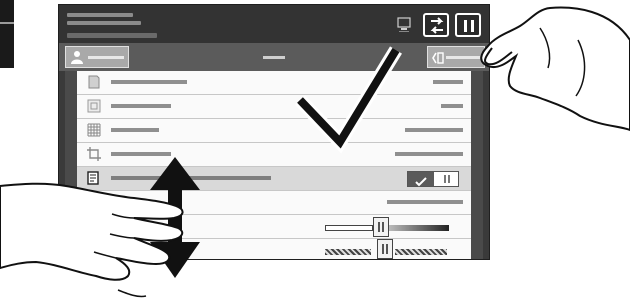 This screenshot has width=630, height=304. Describe the element at coordinates (555, 69) in the screenshot. I see `pointing-hand-icon` at that location.